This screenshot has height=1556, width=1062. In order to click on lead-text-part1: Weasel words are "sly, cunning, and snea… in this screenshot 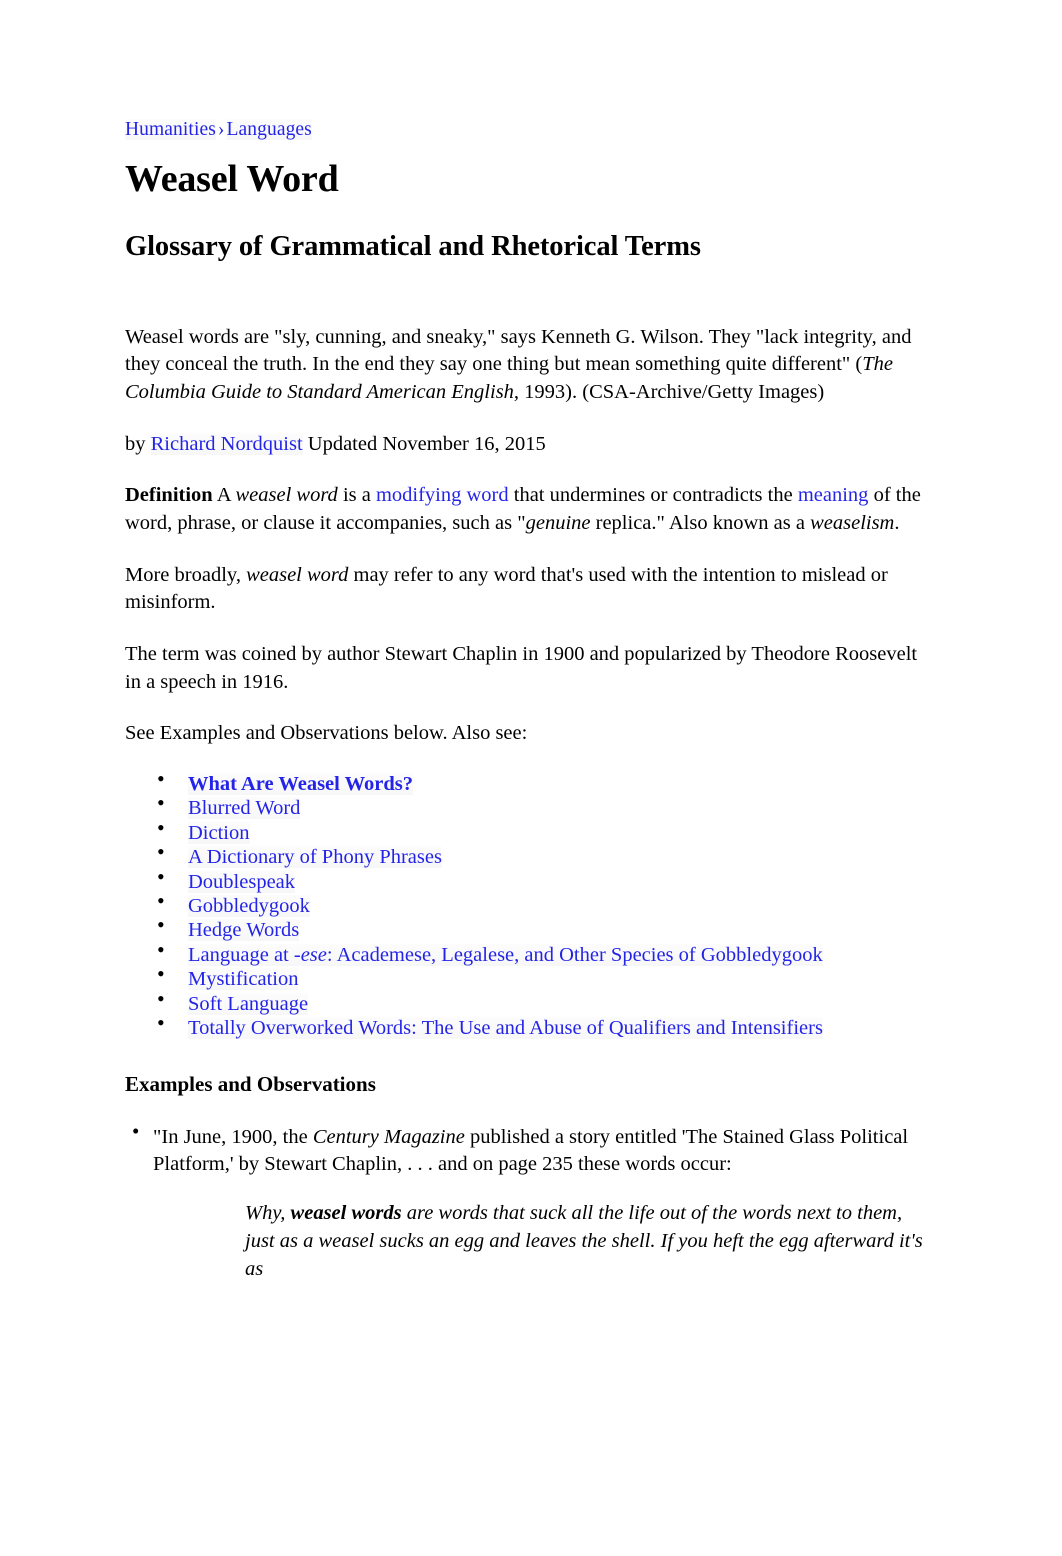, I will do `click(518, 350)`.